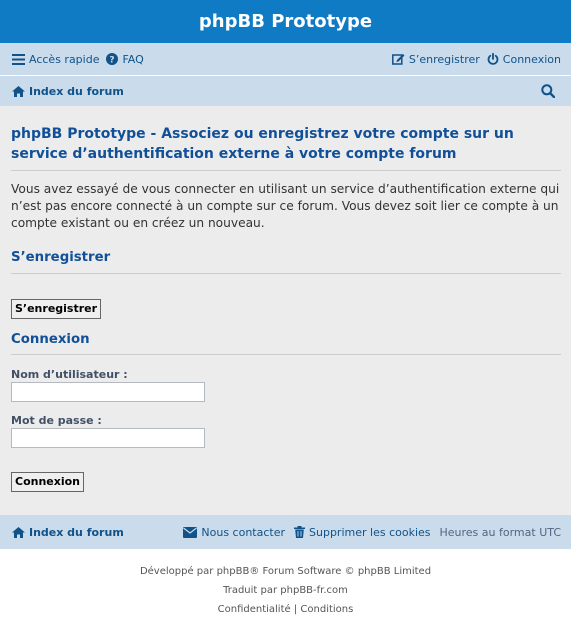 This screenshot has height=627, width=571. Describe the element at coordinates (243, 532) in the screenshot. I see `contact-label: Nous contacter` at that location.